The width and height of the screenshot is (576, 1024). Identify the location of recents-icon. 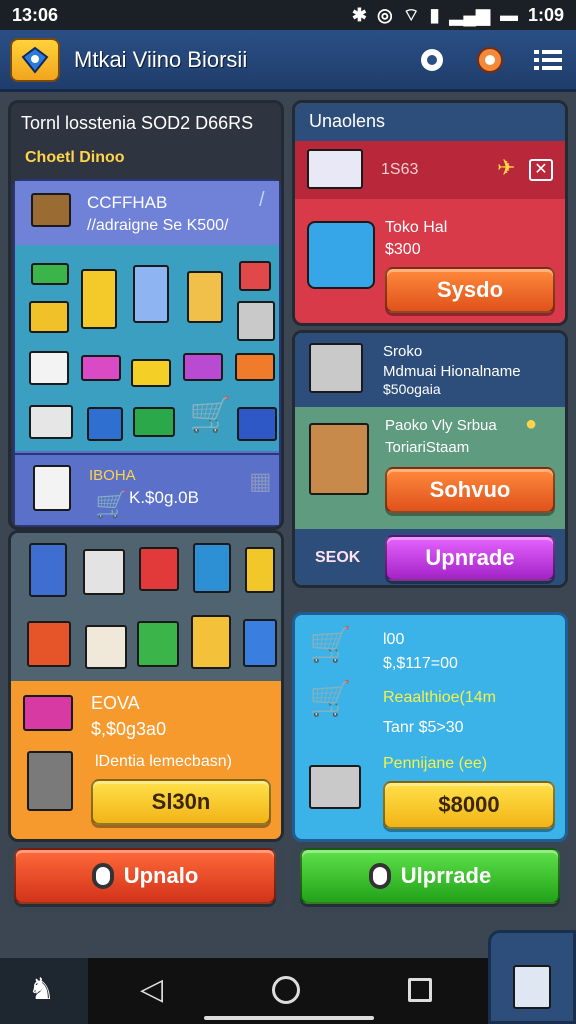
(420, 990).